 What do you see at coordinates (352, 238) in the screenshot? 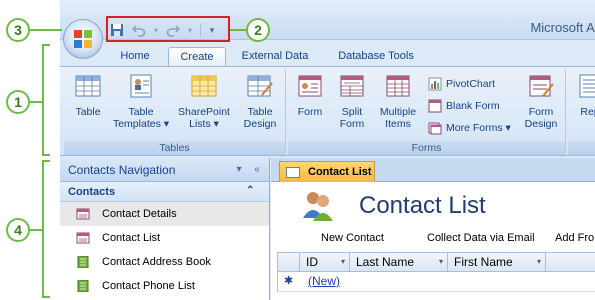
I see `new-contact-link: New Contact` at bounding box center [352, 238].